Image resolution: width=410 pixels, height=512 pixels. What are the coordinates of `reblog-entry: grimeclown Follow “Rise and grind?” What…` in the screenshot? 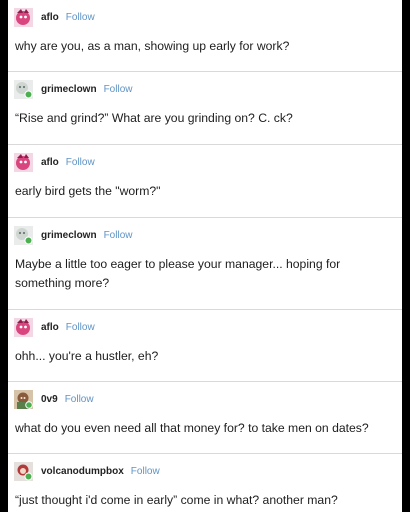 It's located at (205, 108).